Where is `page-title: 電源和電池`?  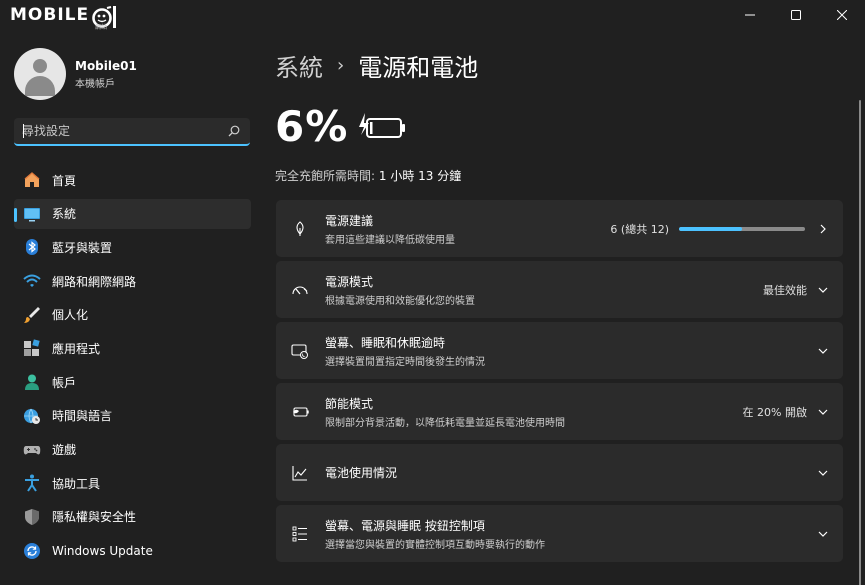
page-title: 電源和電池 is located at coordinates (418, 68).